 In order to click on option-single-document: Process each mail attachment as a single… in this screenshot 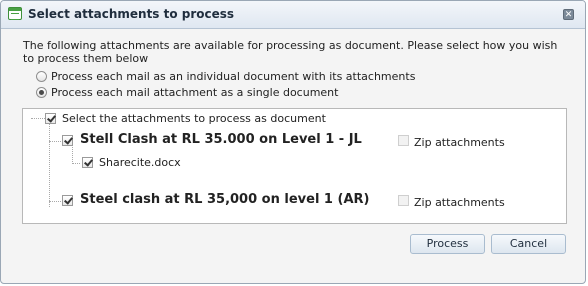, I will do `click(187, 92)`.